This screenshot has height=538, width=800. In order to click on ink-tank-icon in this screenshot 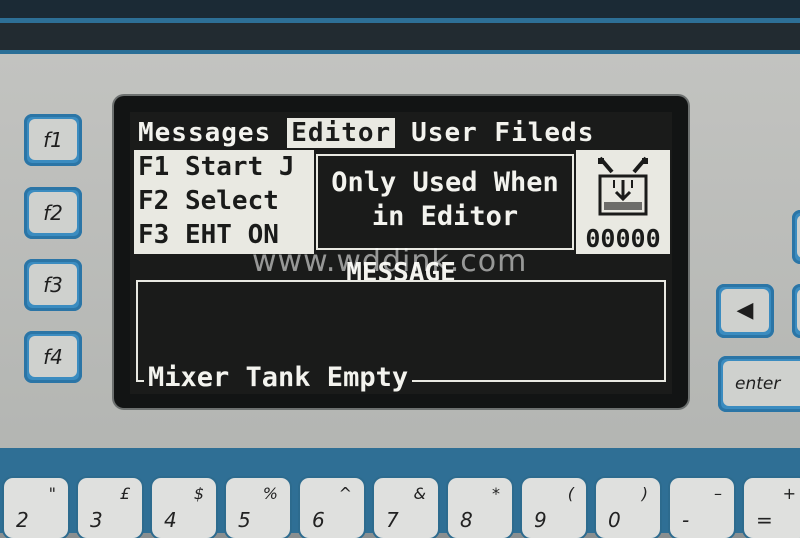, I will do `click(623, 186)`.